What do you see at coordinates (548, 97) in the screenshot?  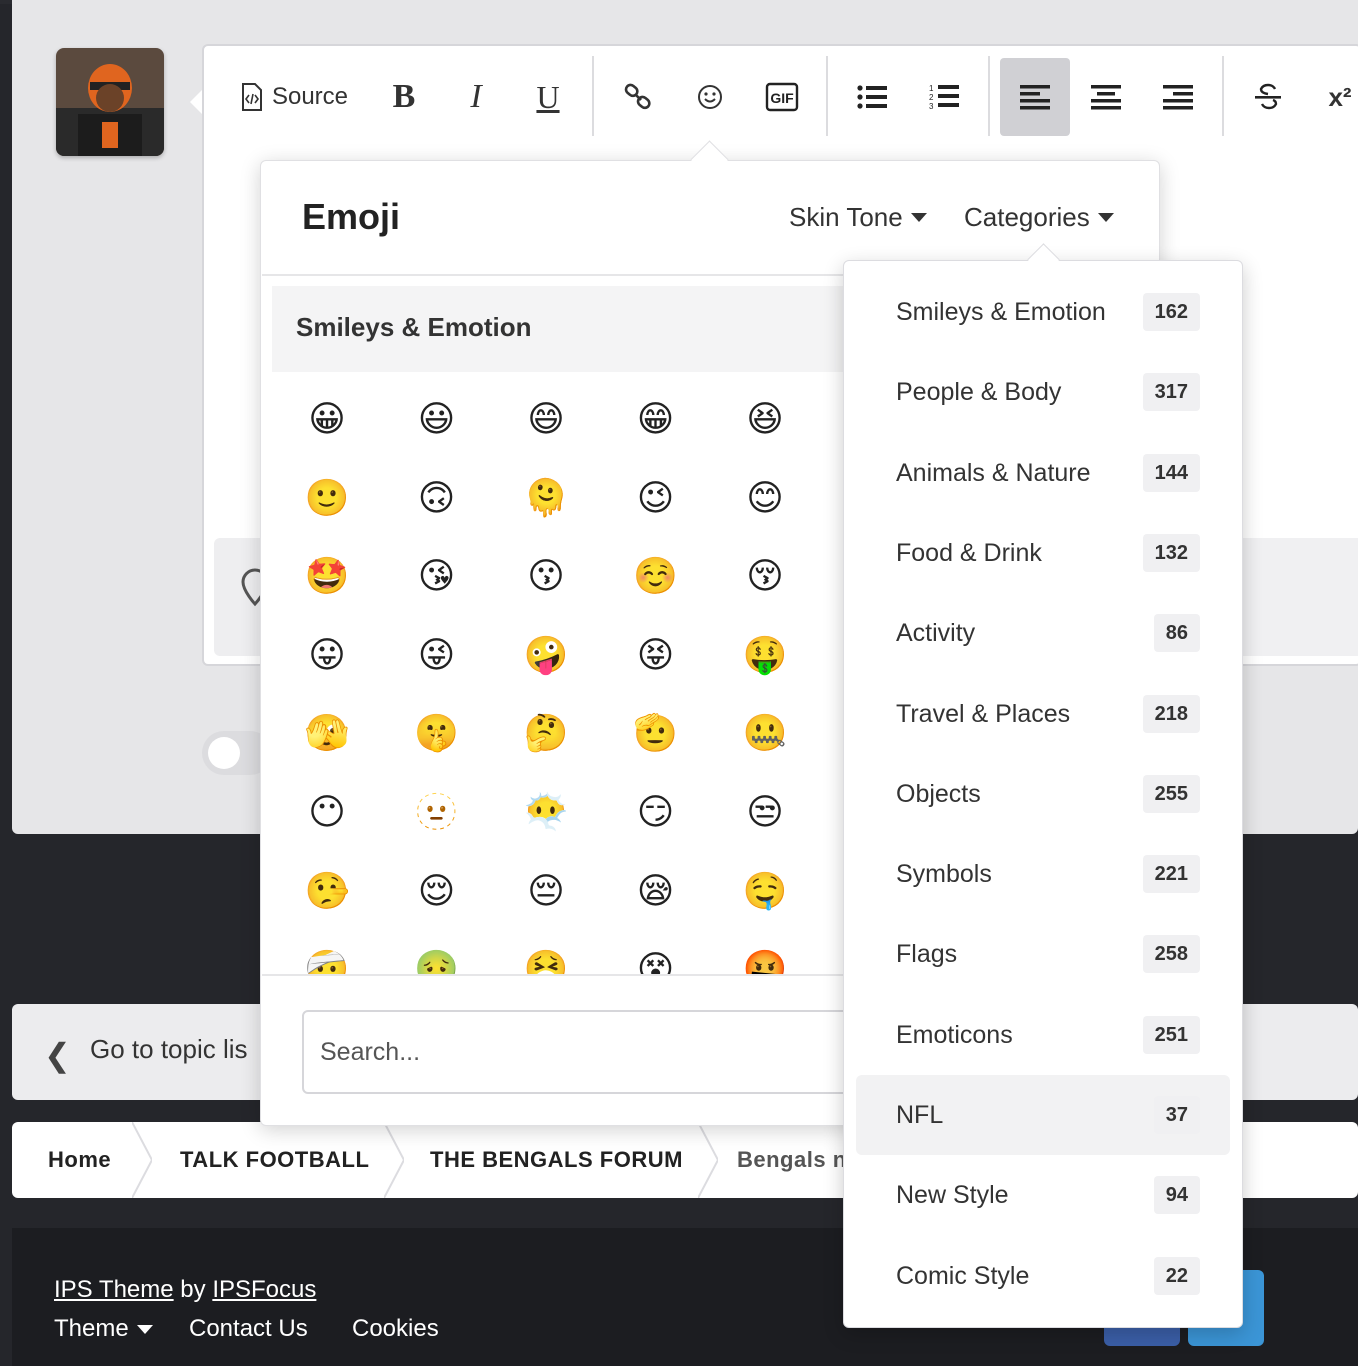 I see `underline-button: U` at bounding box center [548, 97].